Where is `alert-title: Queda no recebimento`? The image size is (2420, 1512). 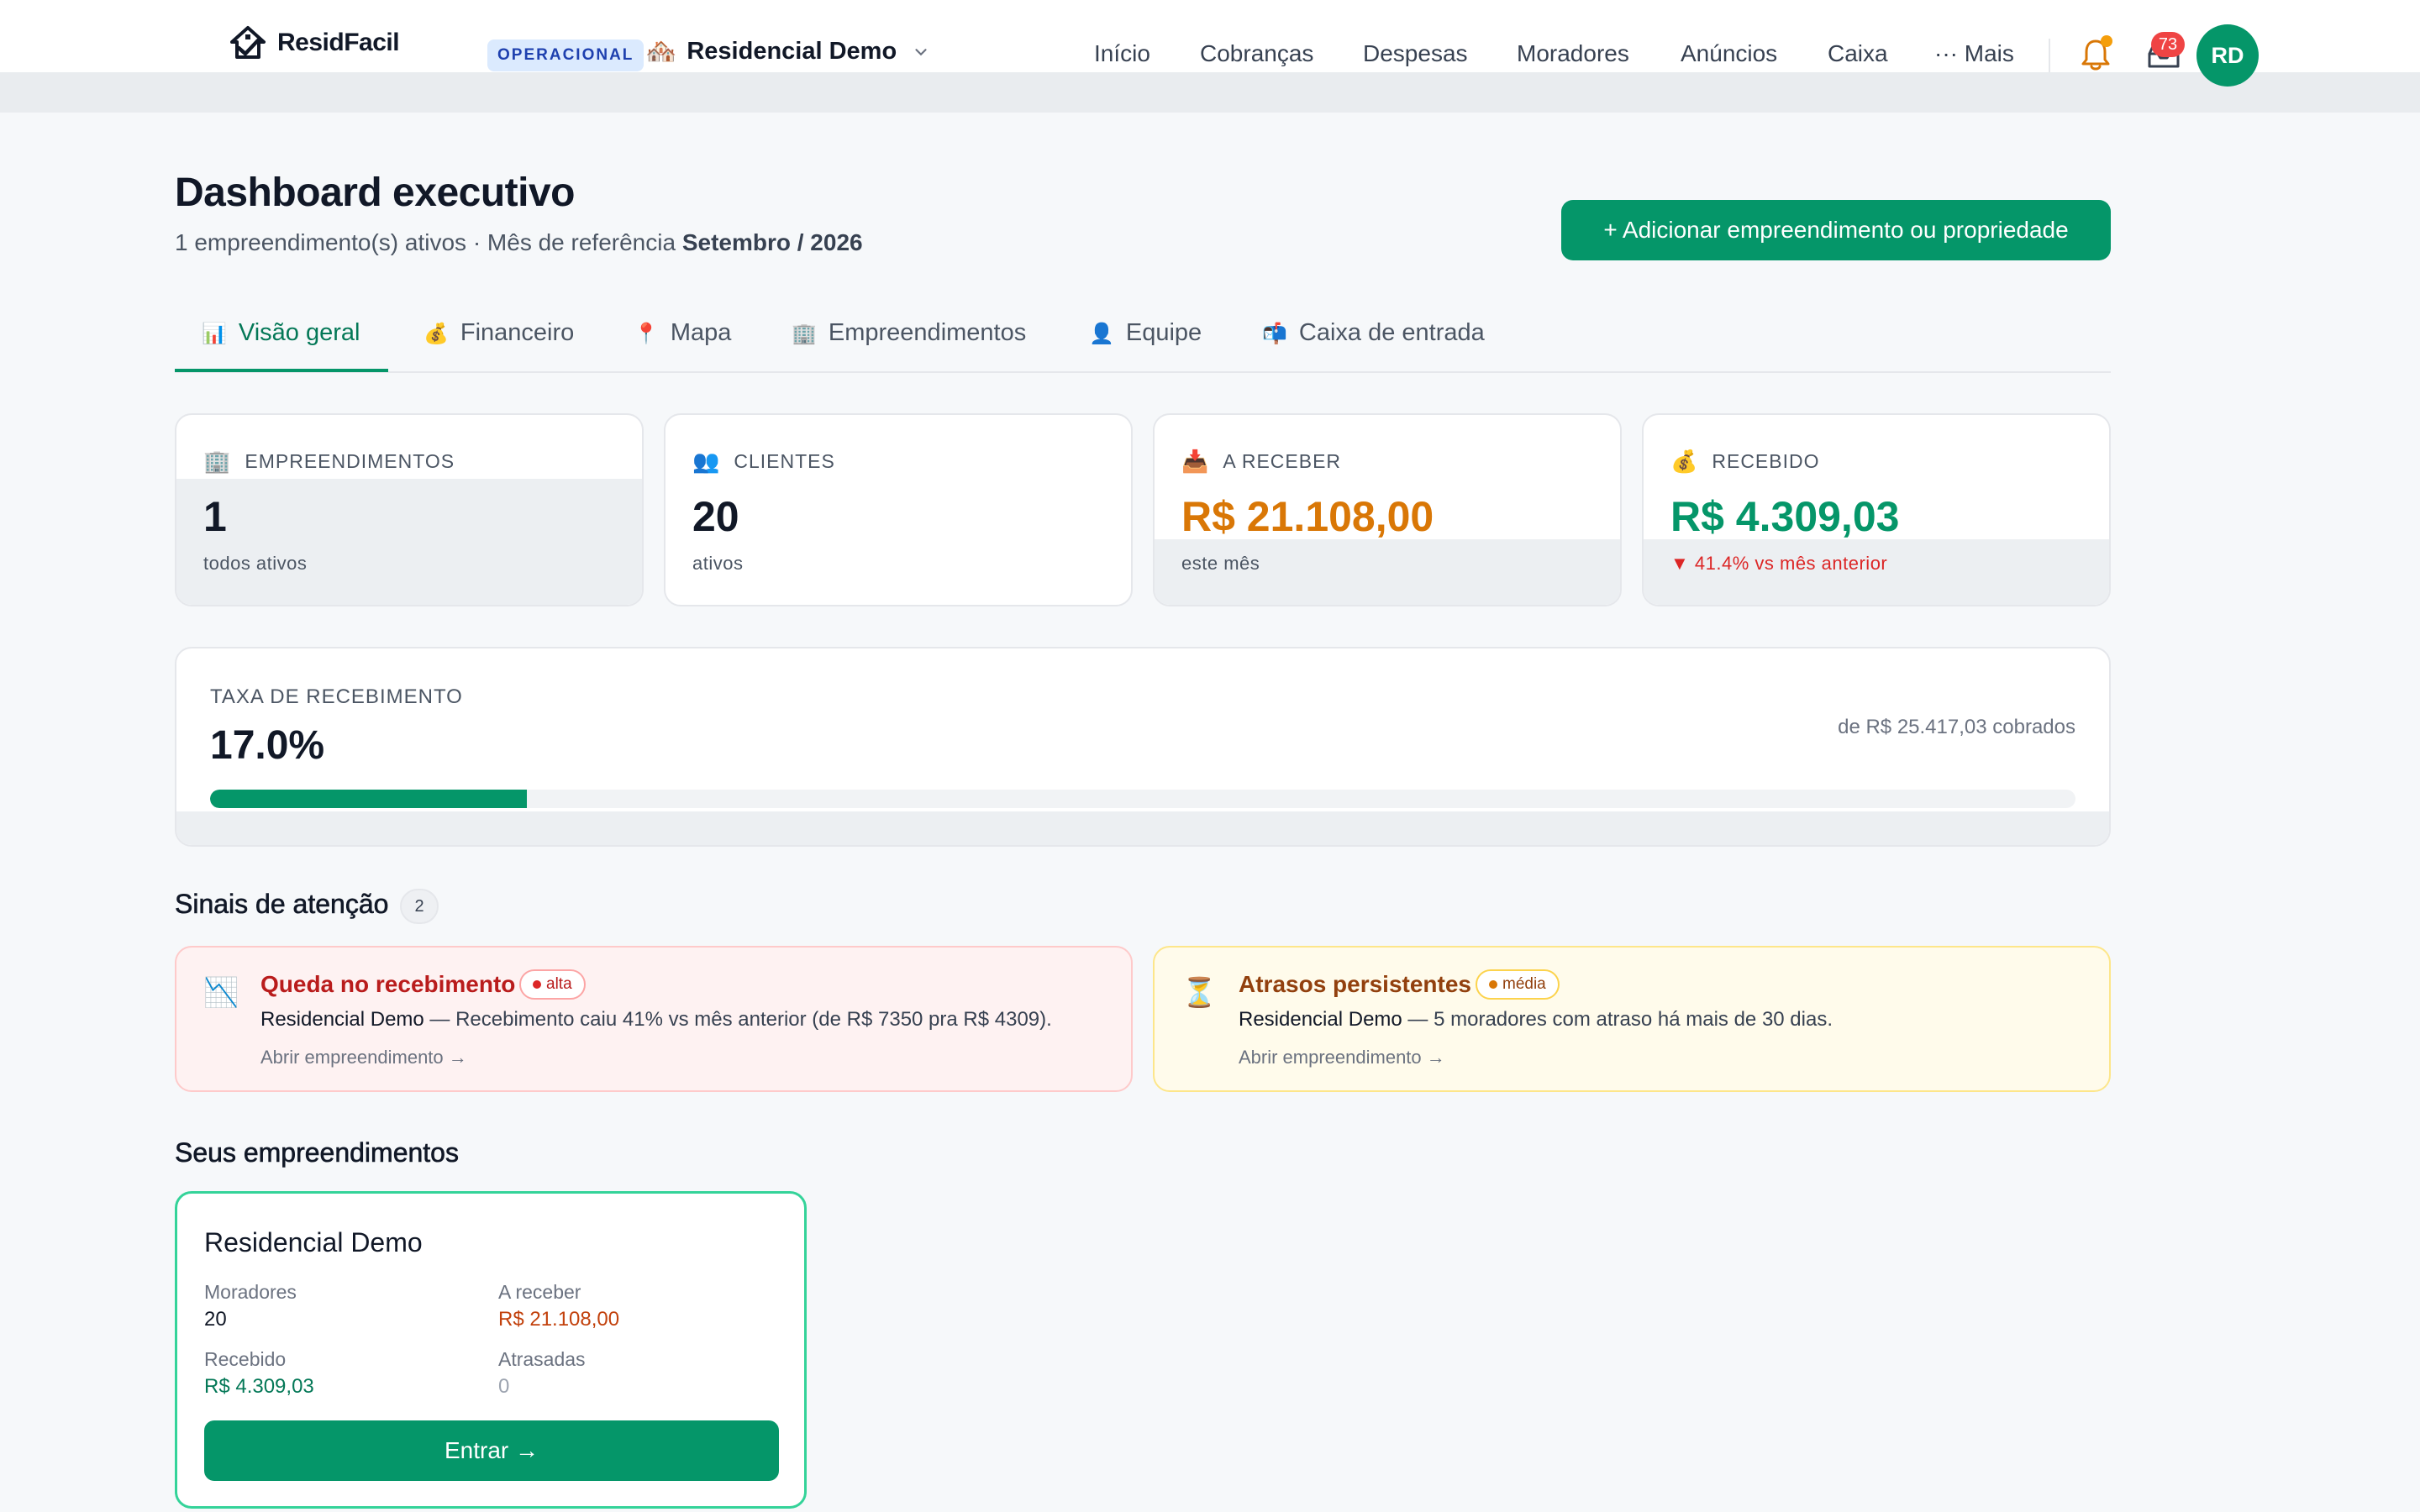
alert-title: Queda no recebimento is located at coordinates (388, 984).